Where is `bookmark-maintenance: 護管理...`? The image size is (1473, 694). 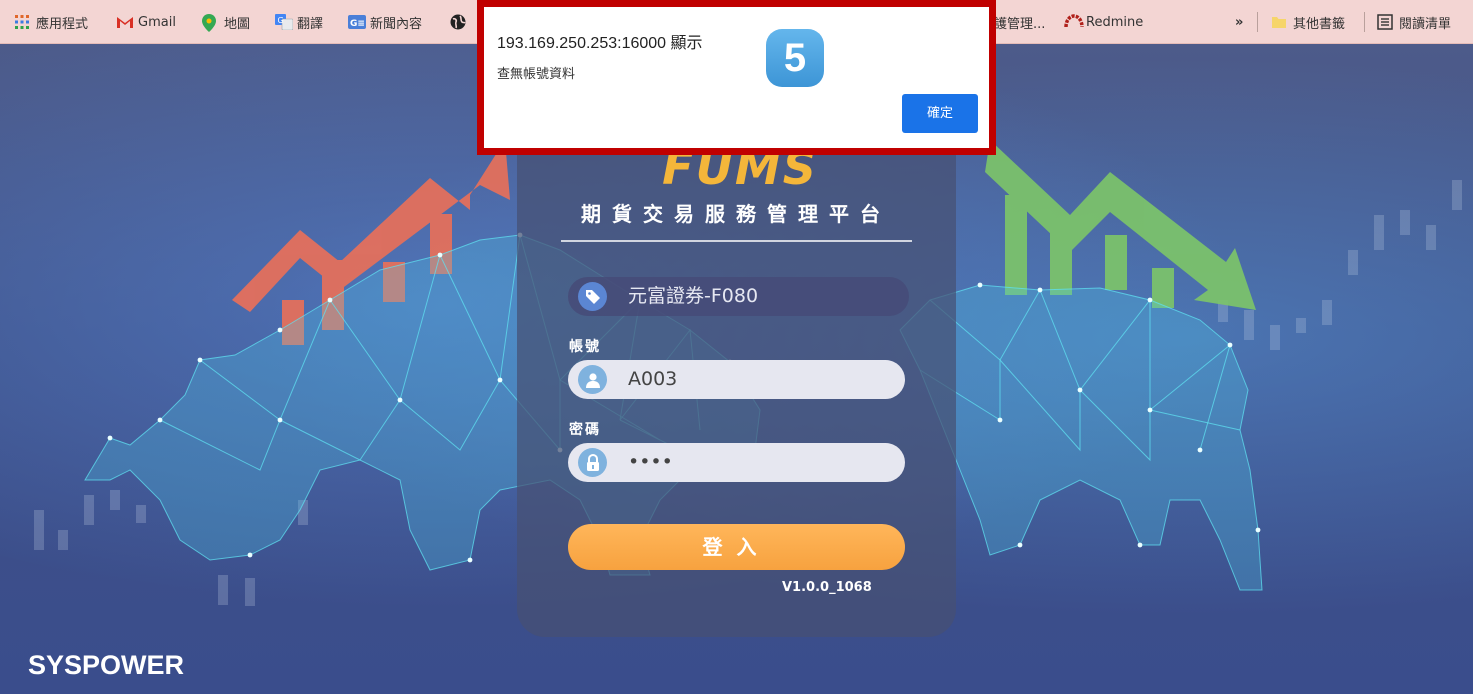
bookmark-maintenance: 護管理... is located at coordinates (1019, 22).